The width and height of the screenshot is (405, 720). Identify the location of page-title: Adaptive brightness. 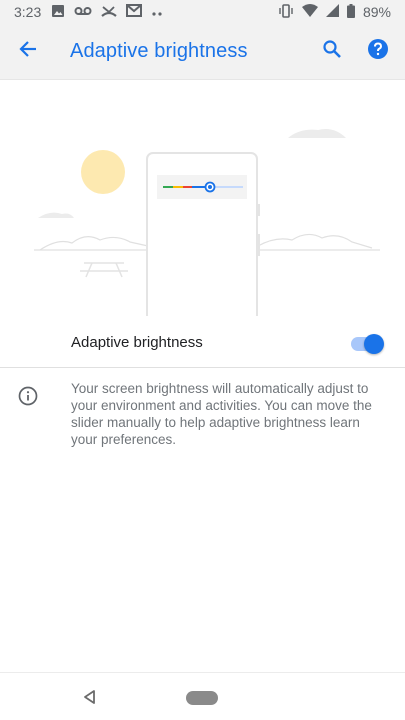
(159, 51).